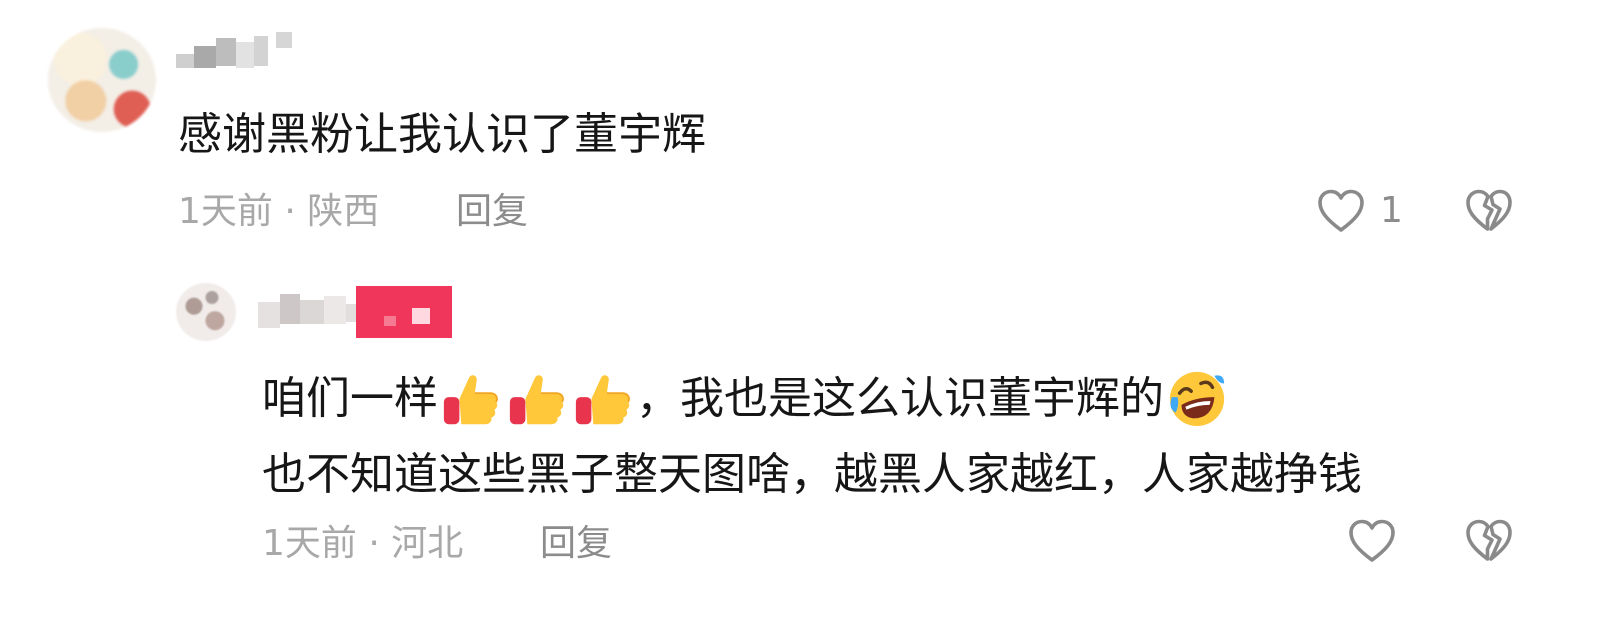 The image size is (1600, 637). I want to click on reply-text-line-1: 咱们一样 ，我也是这么认识董宇辉的, so click(812, 399).